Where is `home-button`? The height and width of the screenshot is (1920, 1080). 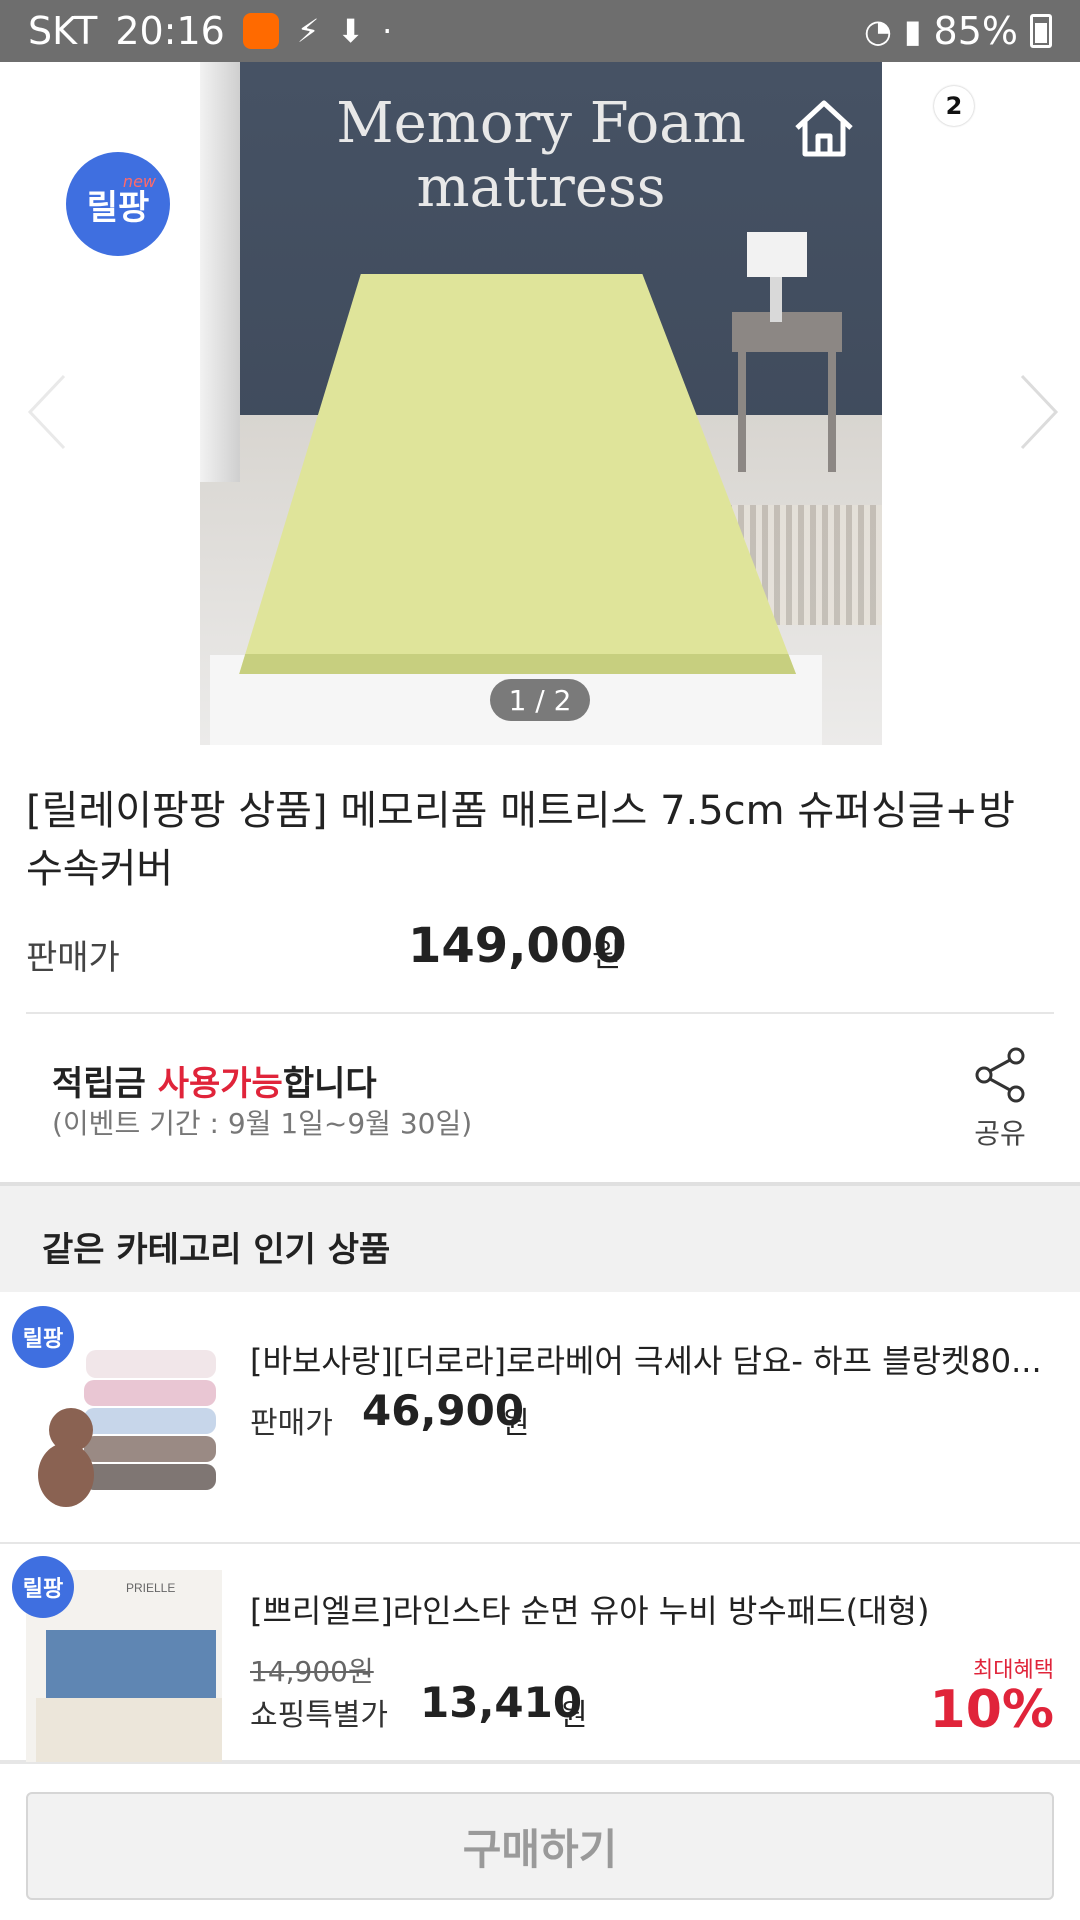 home-button is located at coordinates (824, 128).